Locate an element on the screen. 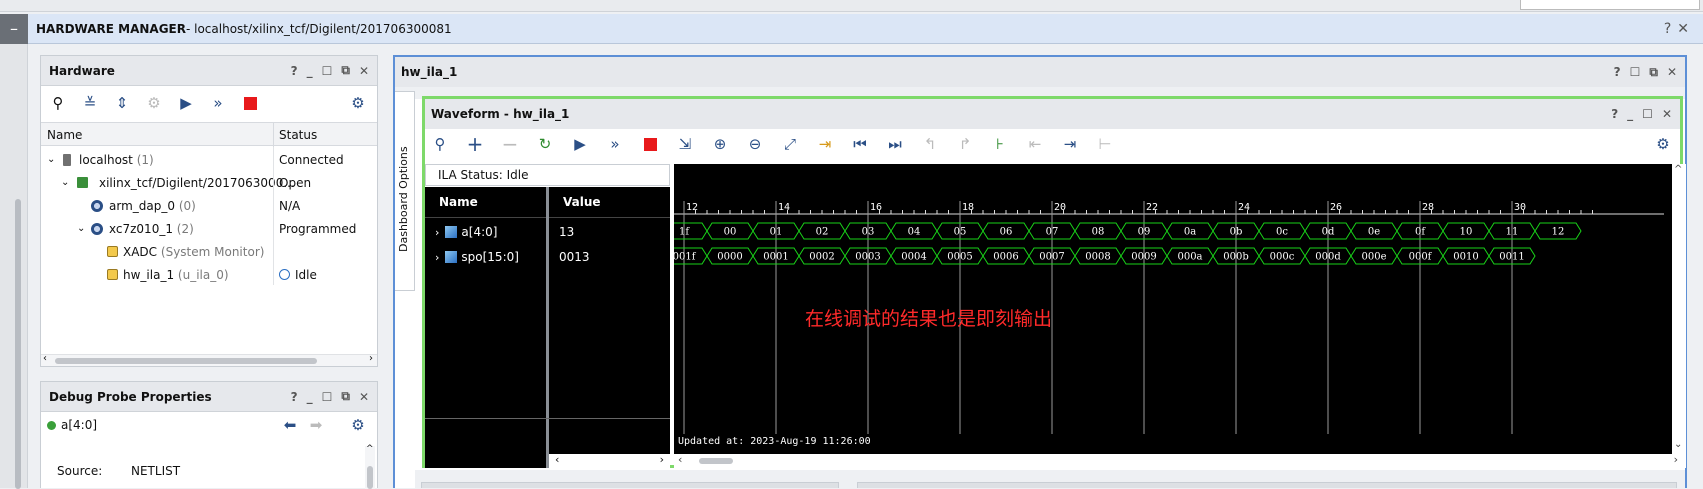 Image resolution: width=1703 pixels, height=489 pixels. remove-icon: − is located at coordinates (510, 144).